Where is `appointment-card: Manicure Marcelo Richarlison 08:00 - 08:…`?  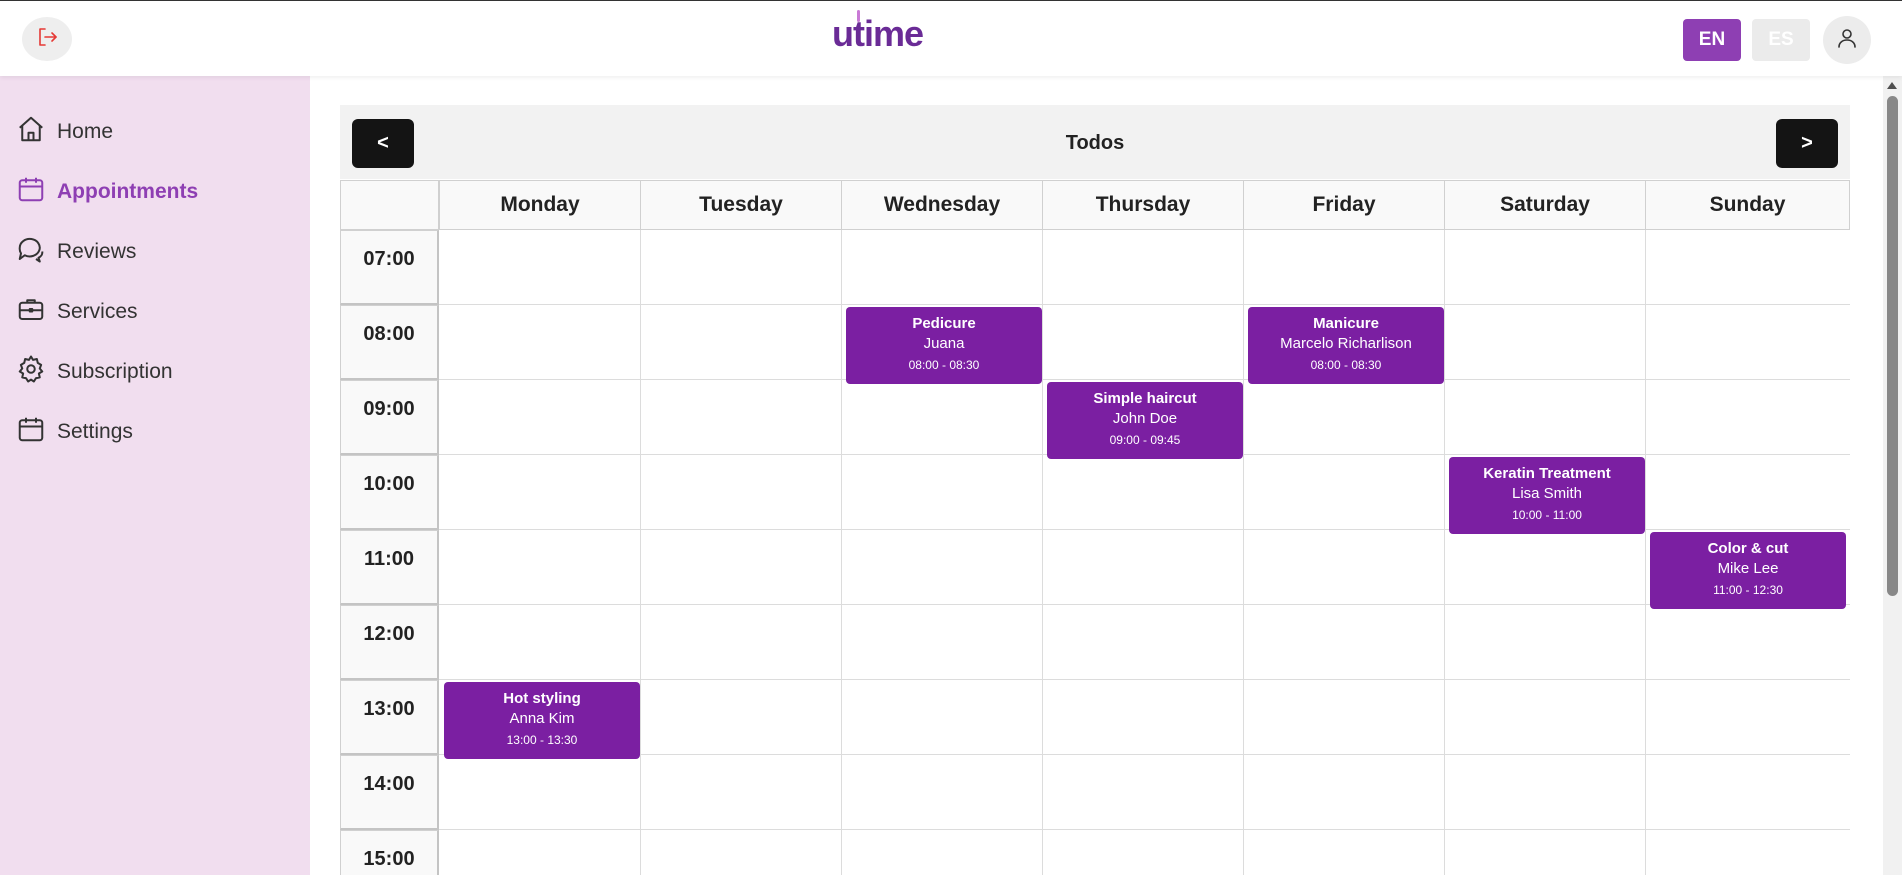
appointment-card: Manicure Marcelo Richarlison 08:00 - 08:… is located at coordinates (1346, 345).